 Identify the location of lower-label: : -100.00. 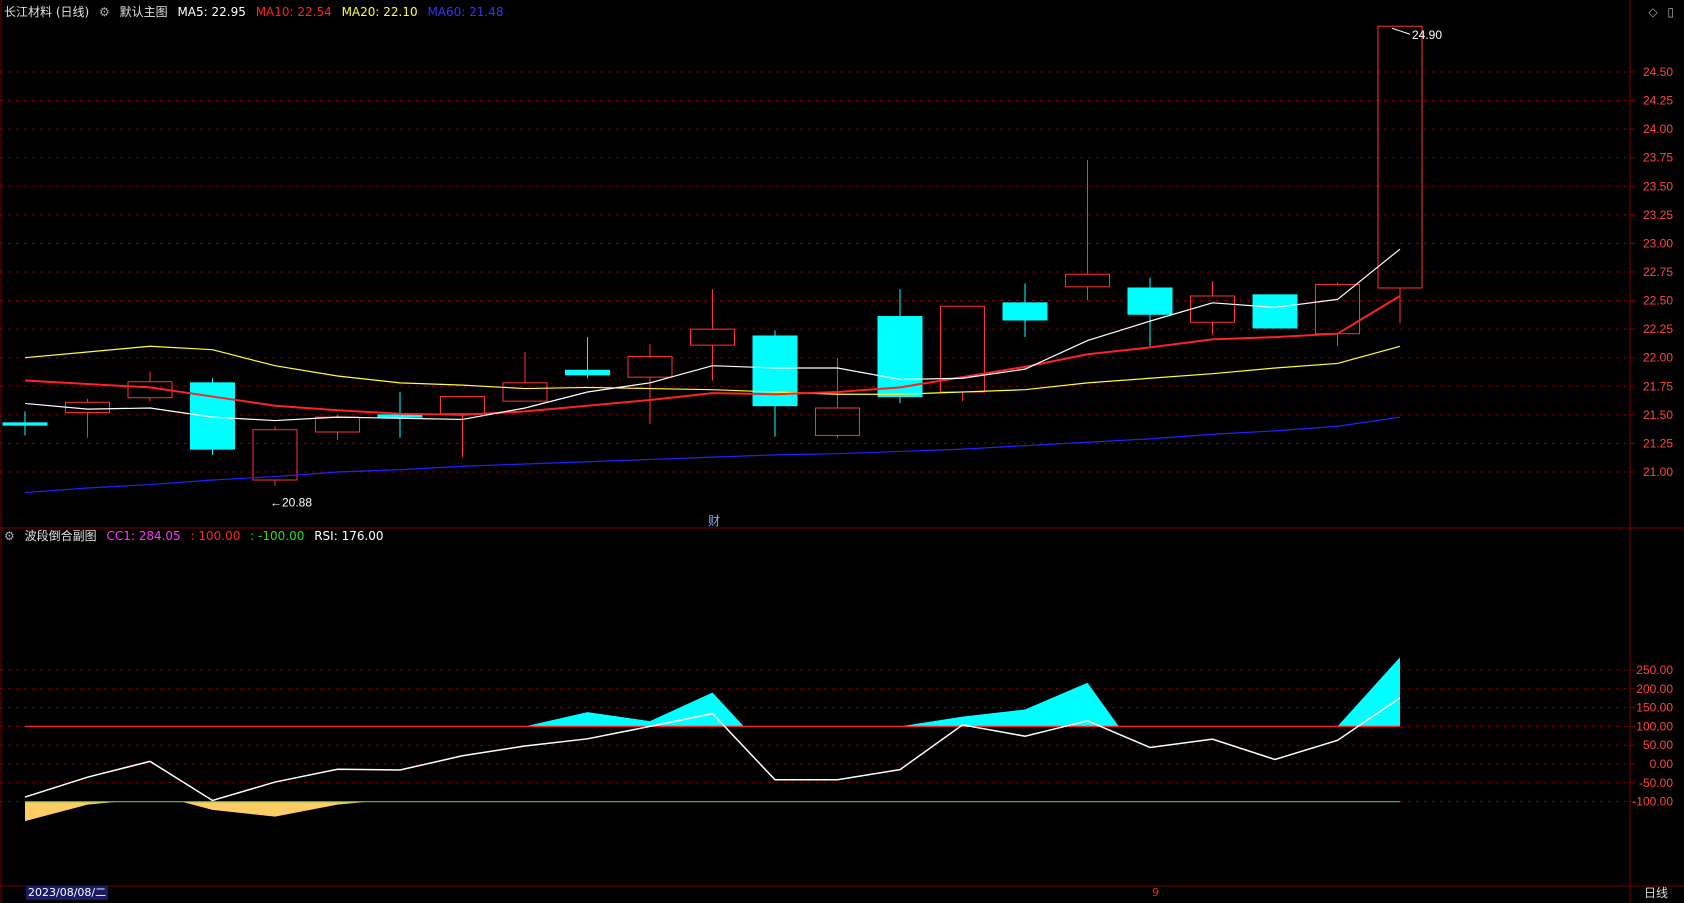
(277, 536).